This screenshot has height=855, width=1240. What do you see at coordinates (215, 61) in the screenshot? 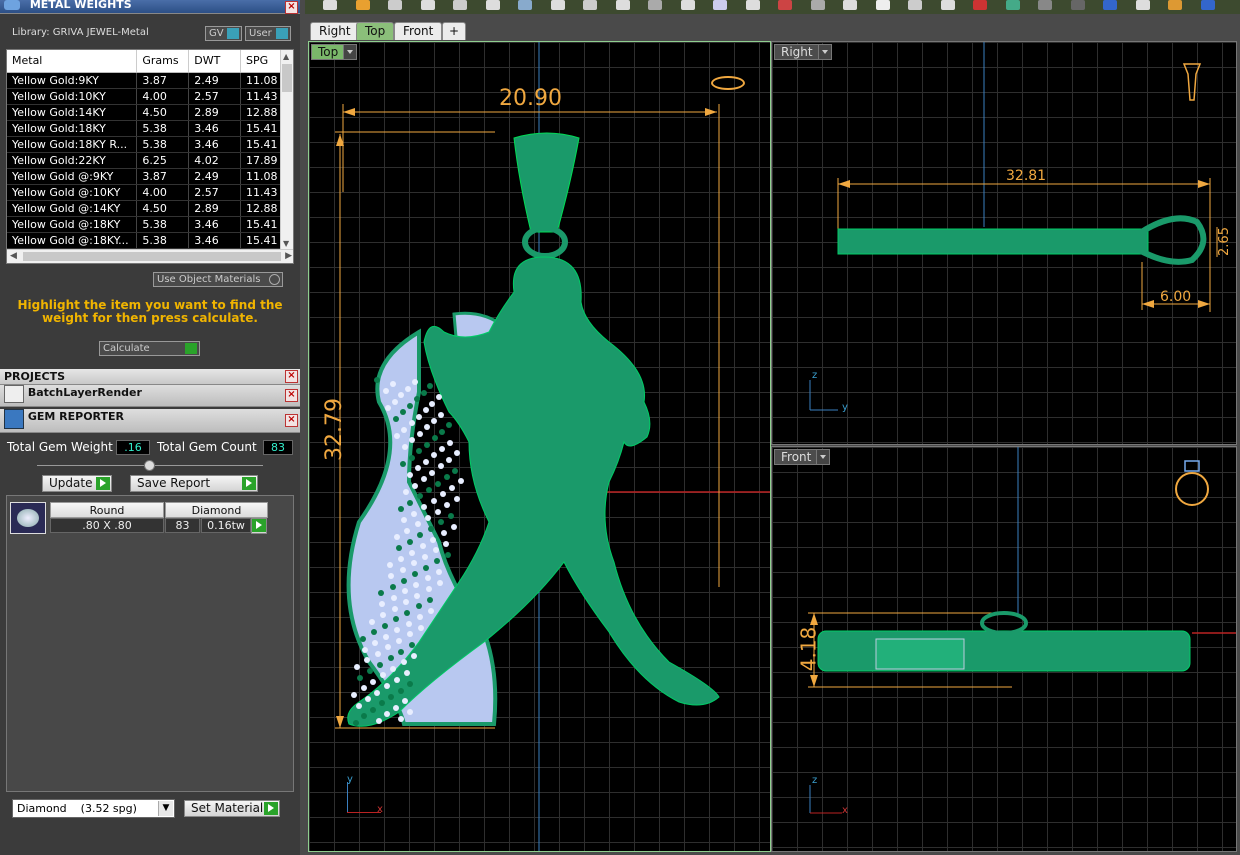
I see `column-header-dwt: DWT` at bounding box center [215, 61].